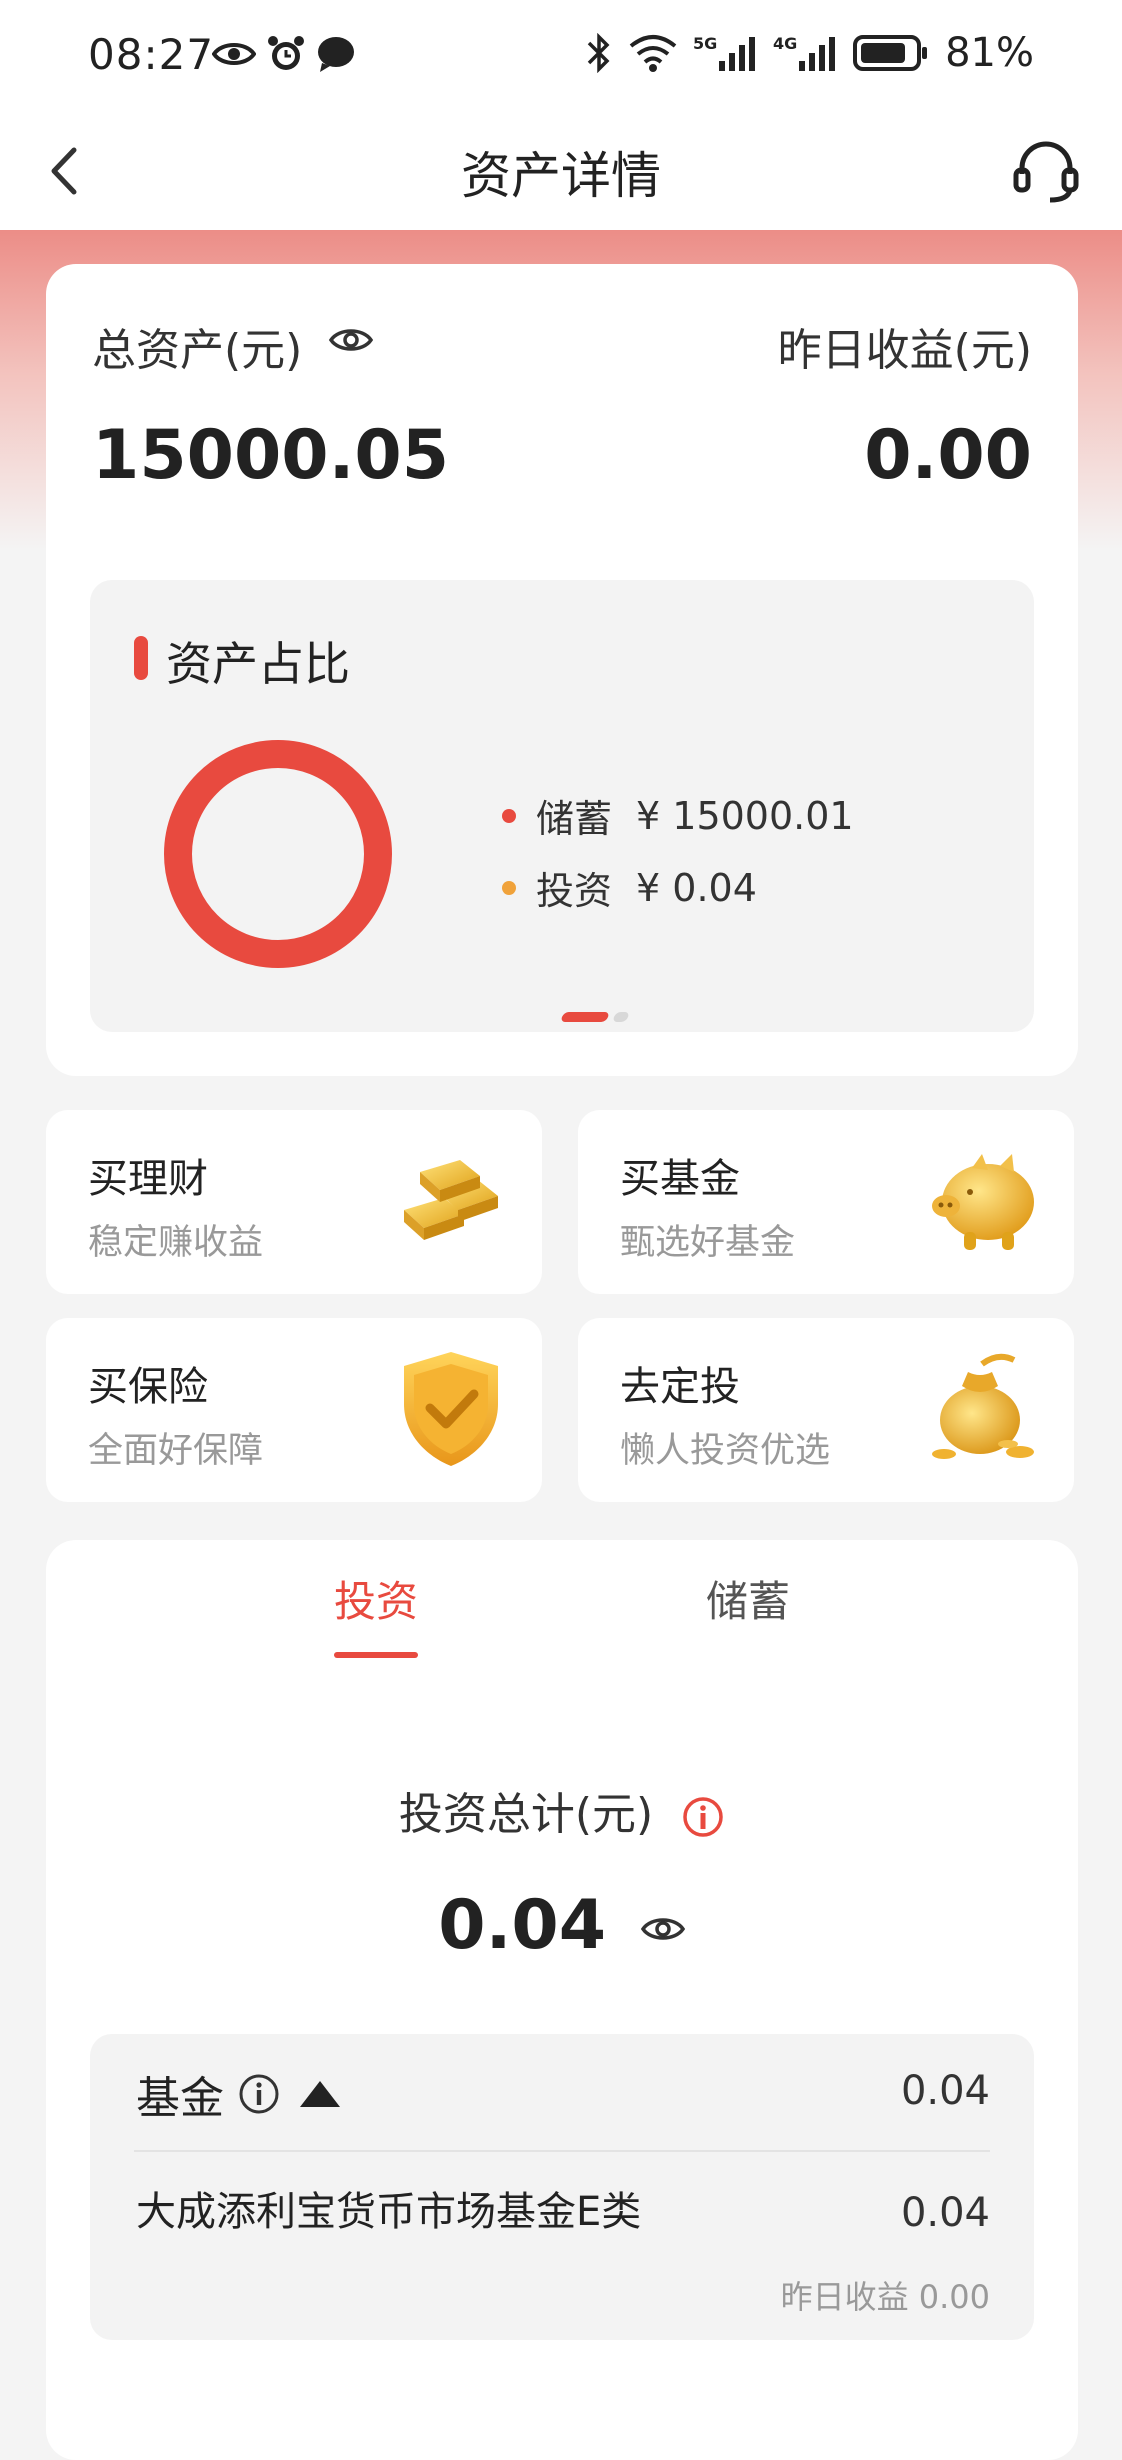  Describe the element at coordinates (376, 1598) in the screenshot. I see `tab-invest: 投资` at that location.